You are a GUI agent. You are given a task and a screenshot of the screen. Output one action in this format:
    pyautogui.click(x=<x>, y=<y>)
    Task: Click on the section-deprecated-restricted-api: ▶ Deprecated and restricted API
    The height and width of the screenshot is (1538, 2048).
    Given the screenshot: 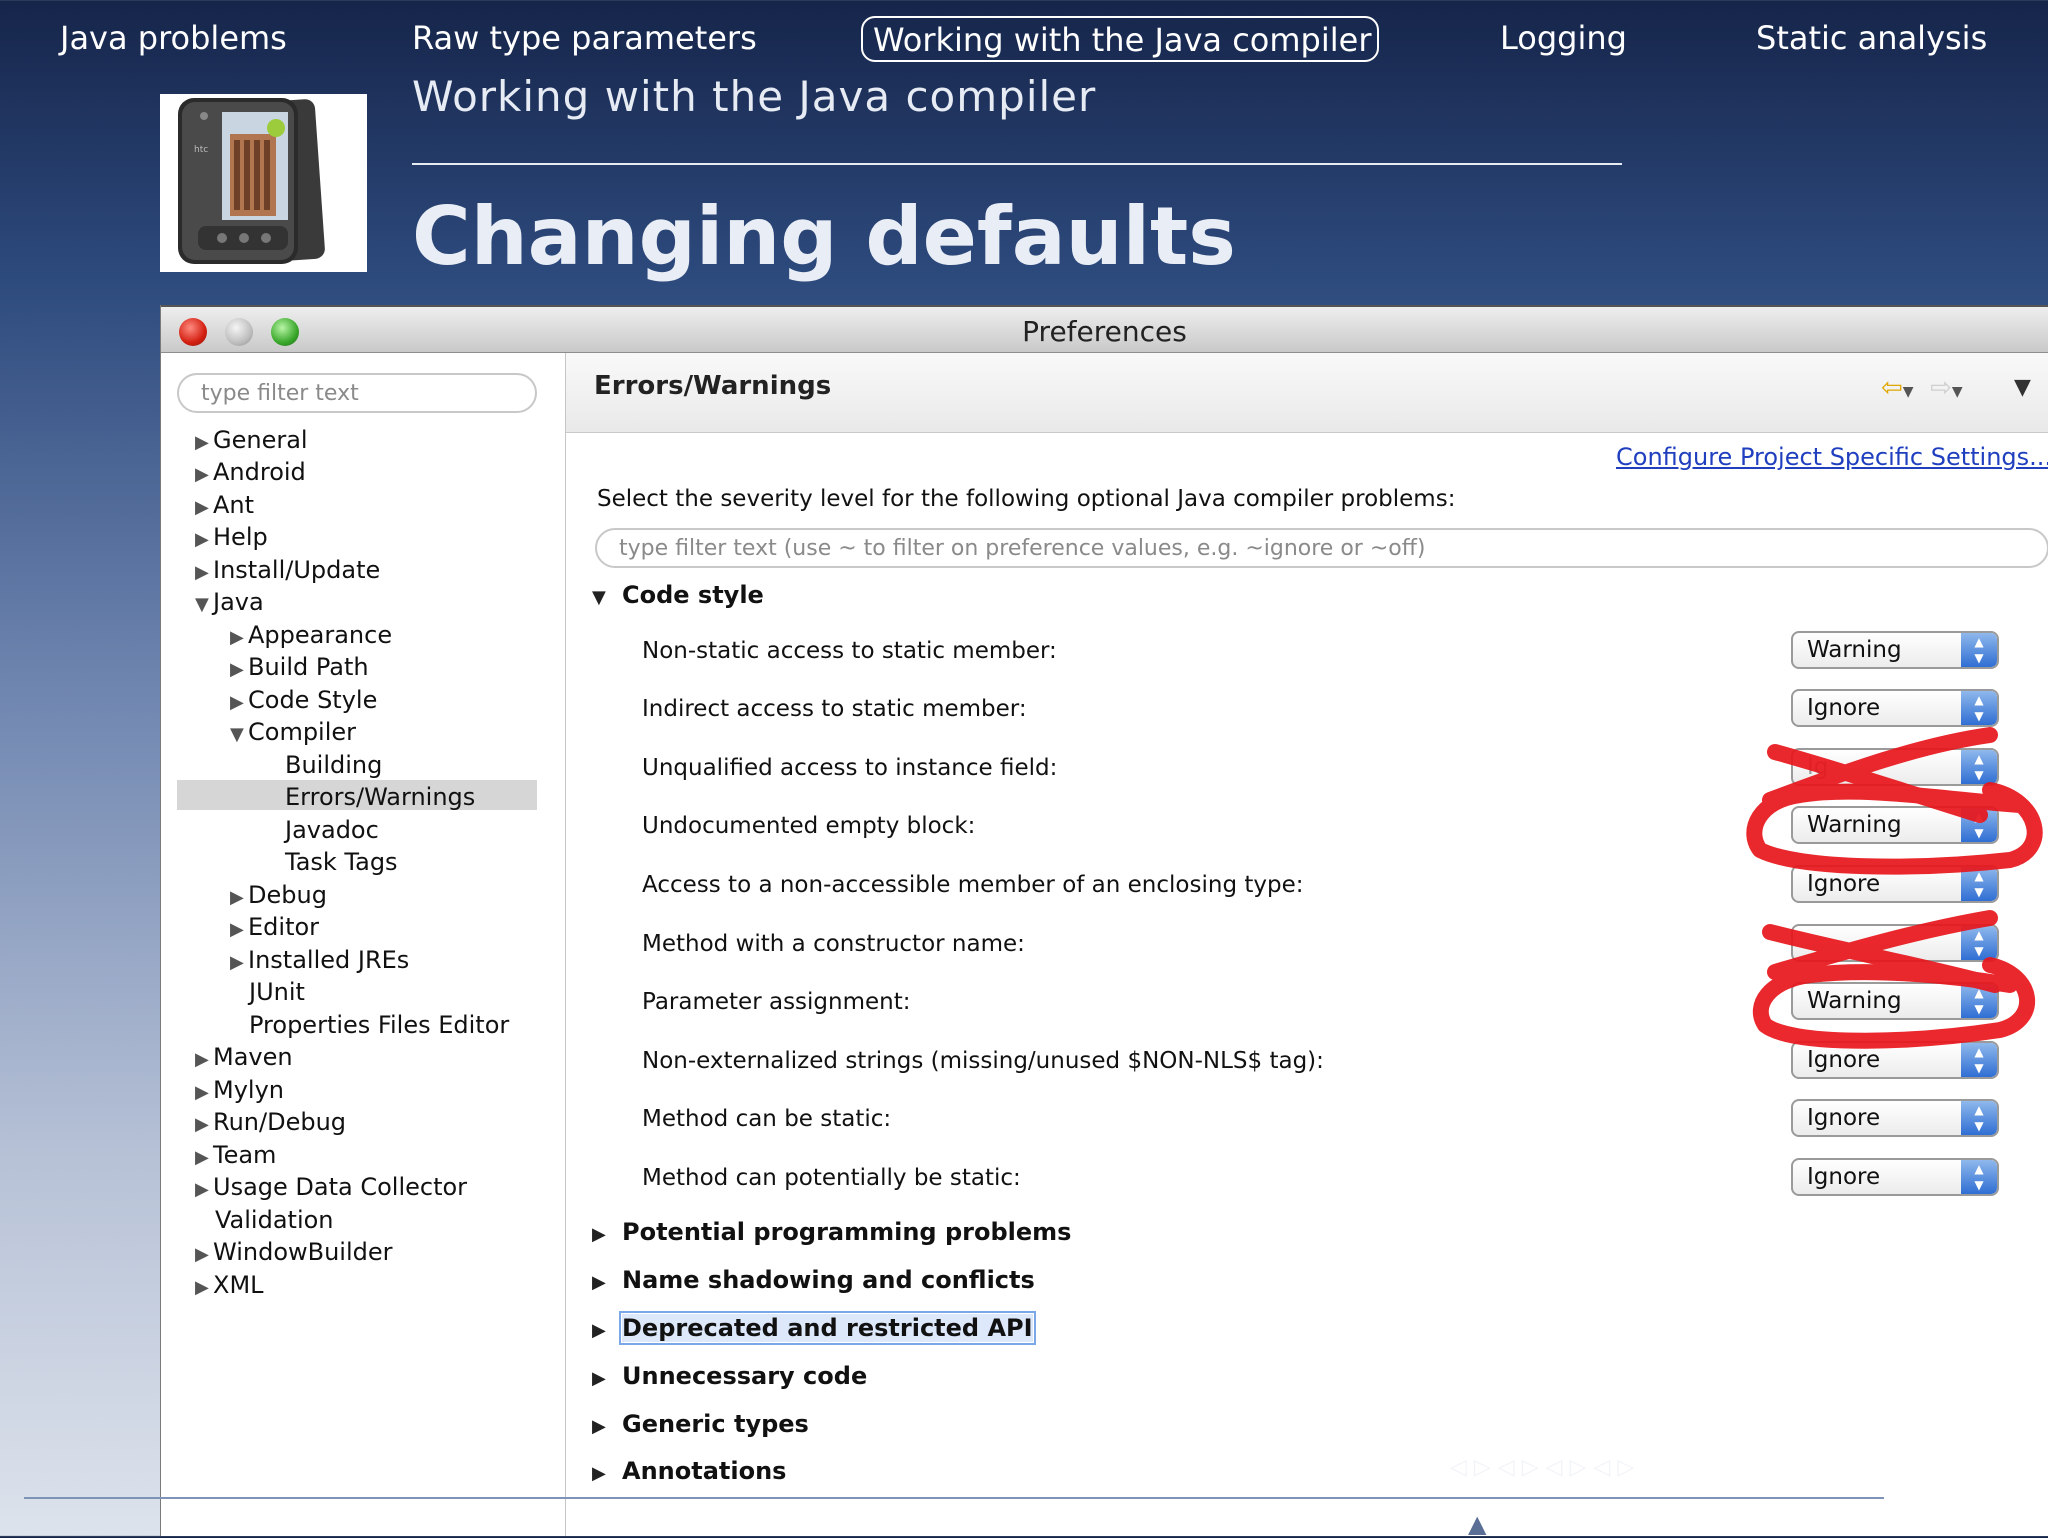 What is the action you would take?
    pyautogui.click(x=814, y=1329)
    